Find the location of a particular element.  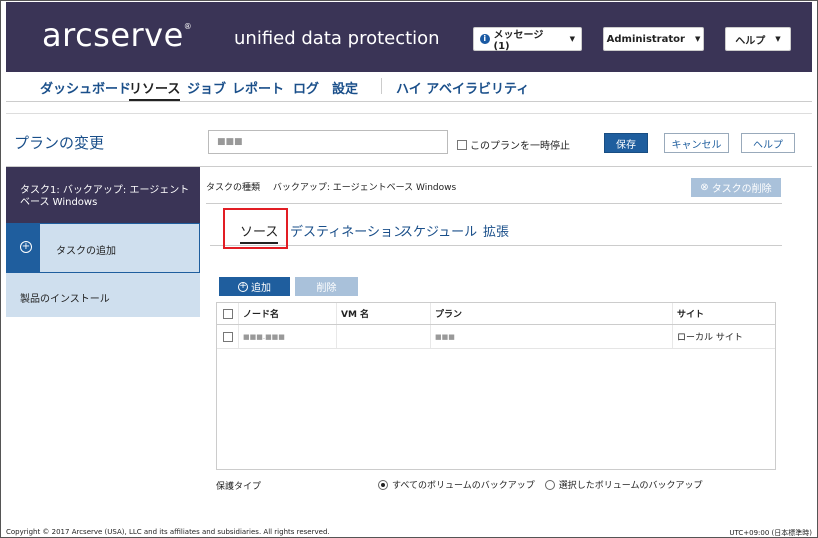

help-menu-button: ヘルプ ▼ is located at coordinates (758, 39).